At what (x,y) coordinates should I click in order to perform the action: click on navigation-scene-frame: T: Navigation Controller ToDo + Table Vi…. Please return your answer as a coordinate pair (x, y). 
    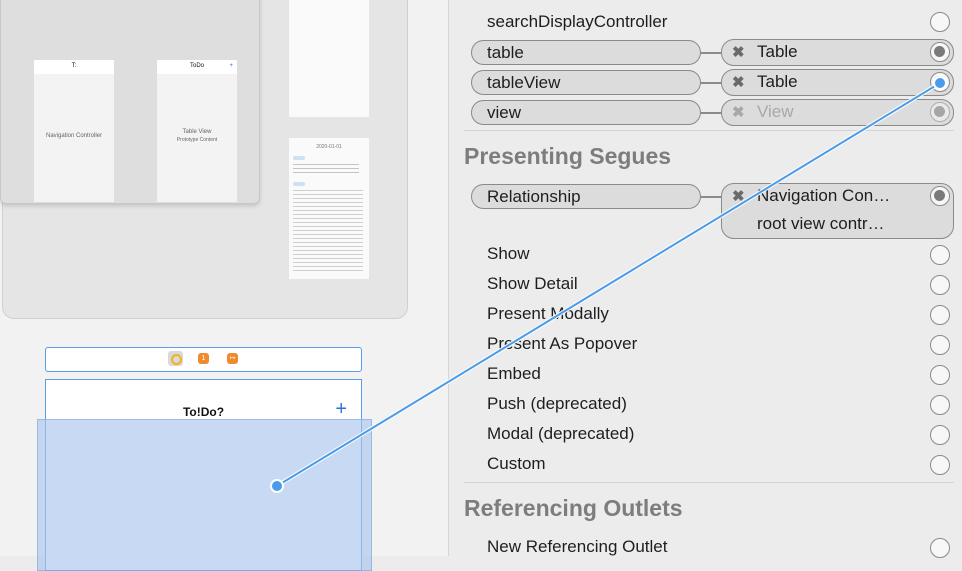
    Looking at the image, I should click on (130, 102).